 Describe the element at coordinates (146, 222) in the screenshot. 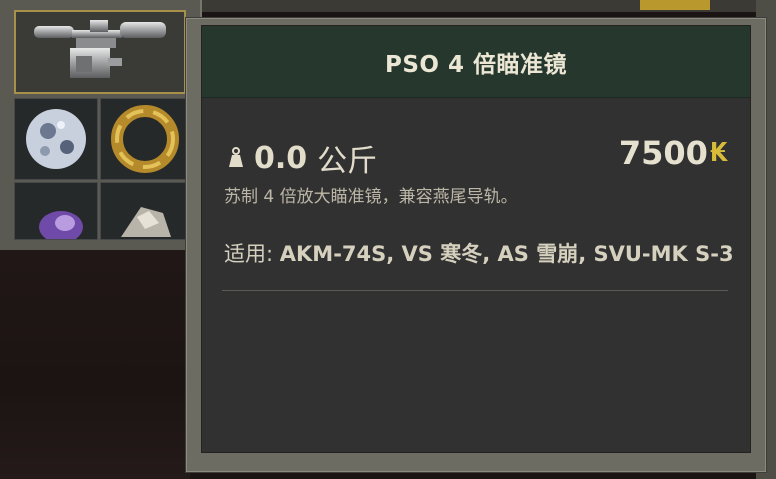

I see `silver-artifact-icon` at that location.